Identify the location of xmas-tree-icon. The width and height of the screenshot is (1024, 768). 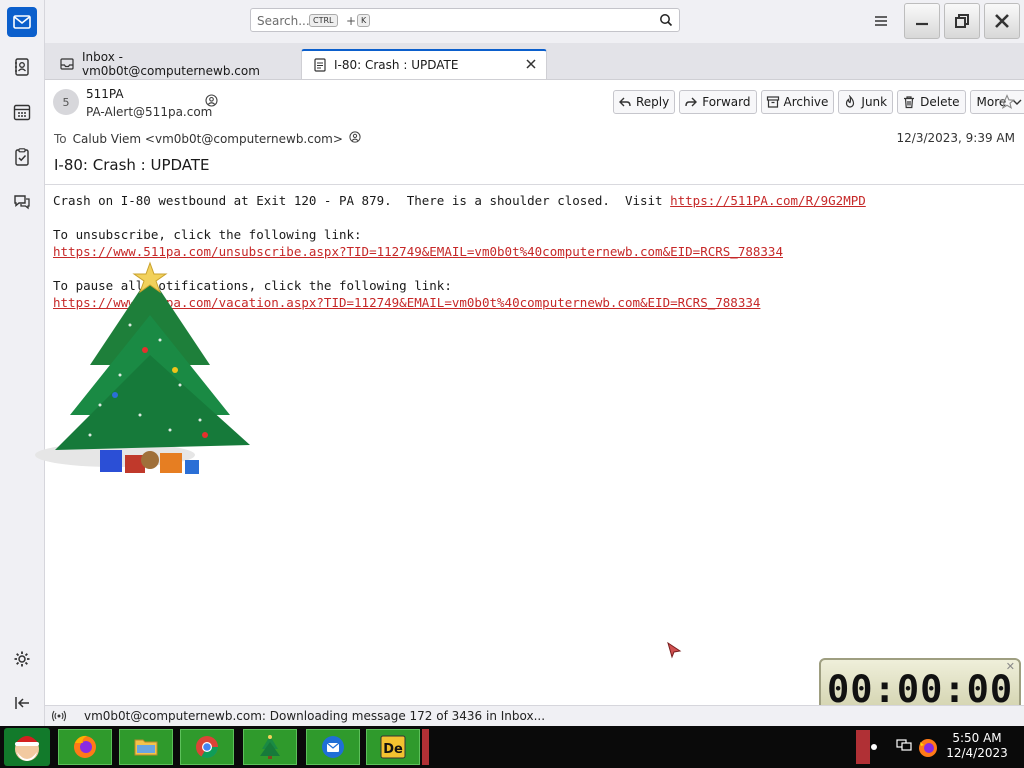
(270, 747).